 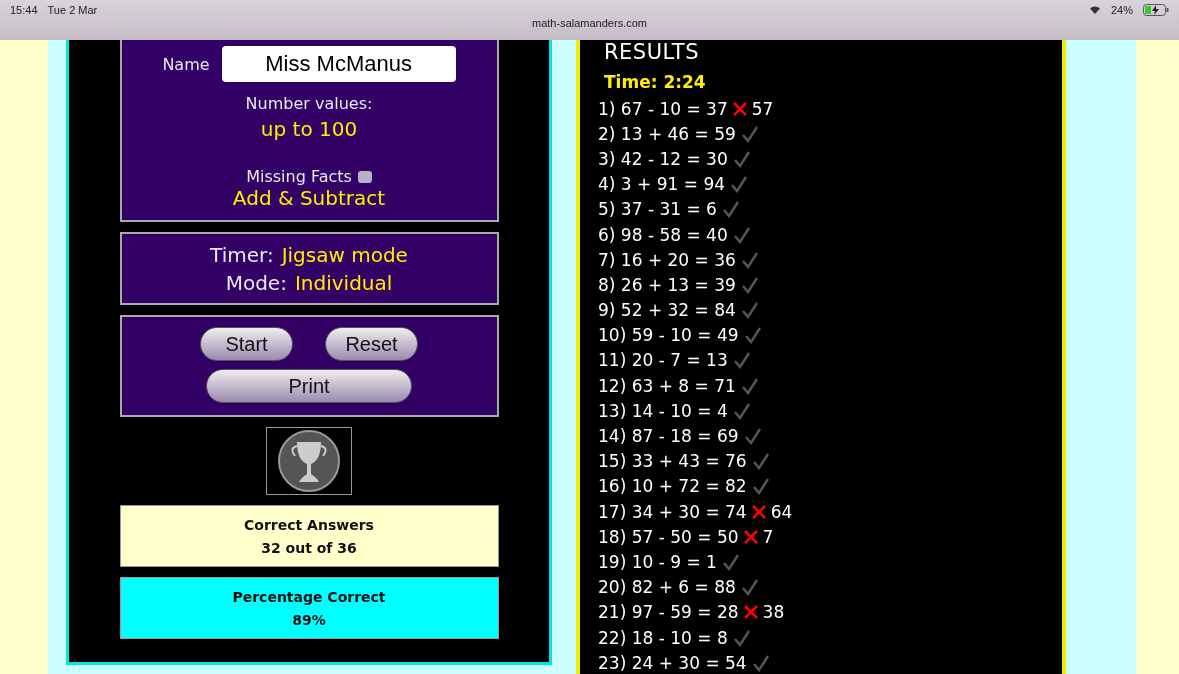 What do you see at coordinates (781, 511) in the screenshot?
I see `correct-answer: 64` at bounding box center [781, 511].